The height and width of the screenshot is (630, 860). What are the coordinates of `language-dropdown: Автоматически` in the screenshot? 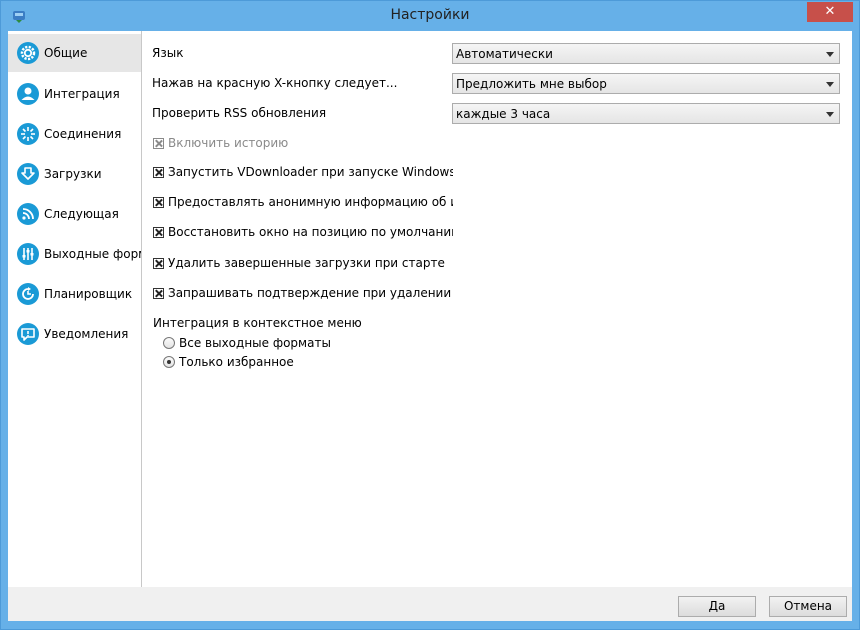 It's located at (646, 53).